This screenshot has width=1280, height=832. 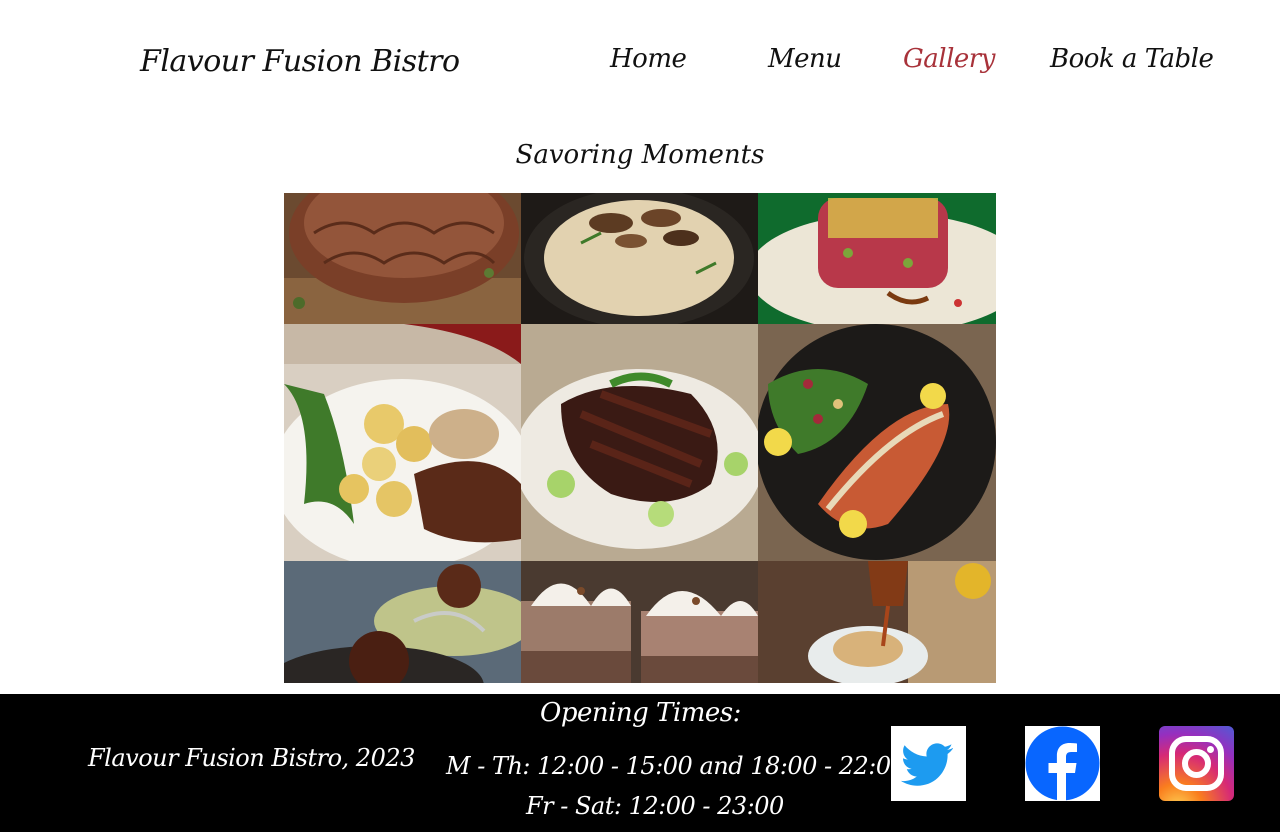 What do you see at coordinates (648, 59) in the screenshot?
I see `nav-home: Home` at bounding box center [648, 59].